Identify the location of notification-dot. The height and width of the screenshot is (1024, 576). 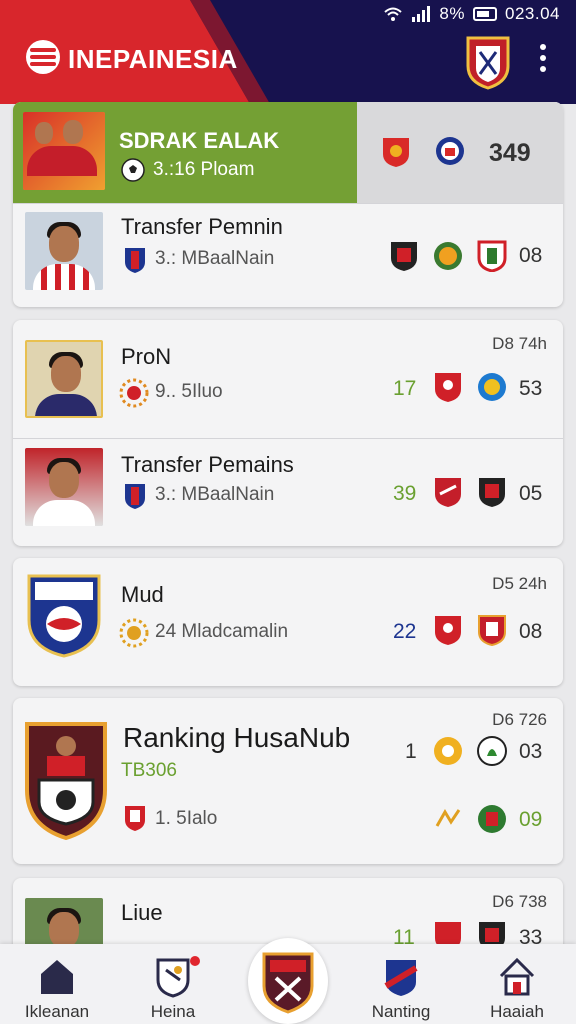
(195, 961).